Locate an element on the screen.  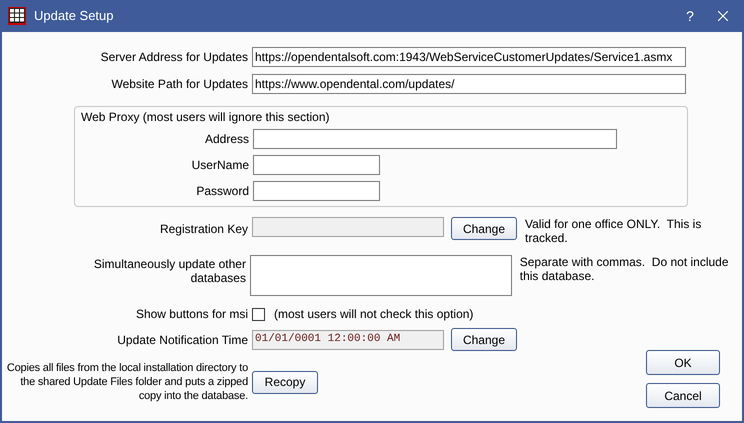
text-field: https://www.opendental.com/updates/ is located at coordinates (469, 84).